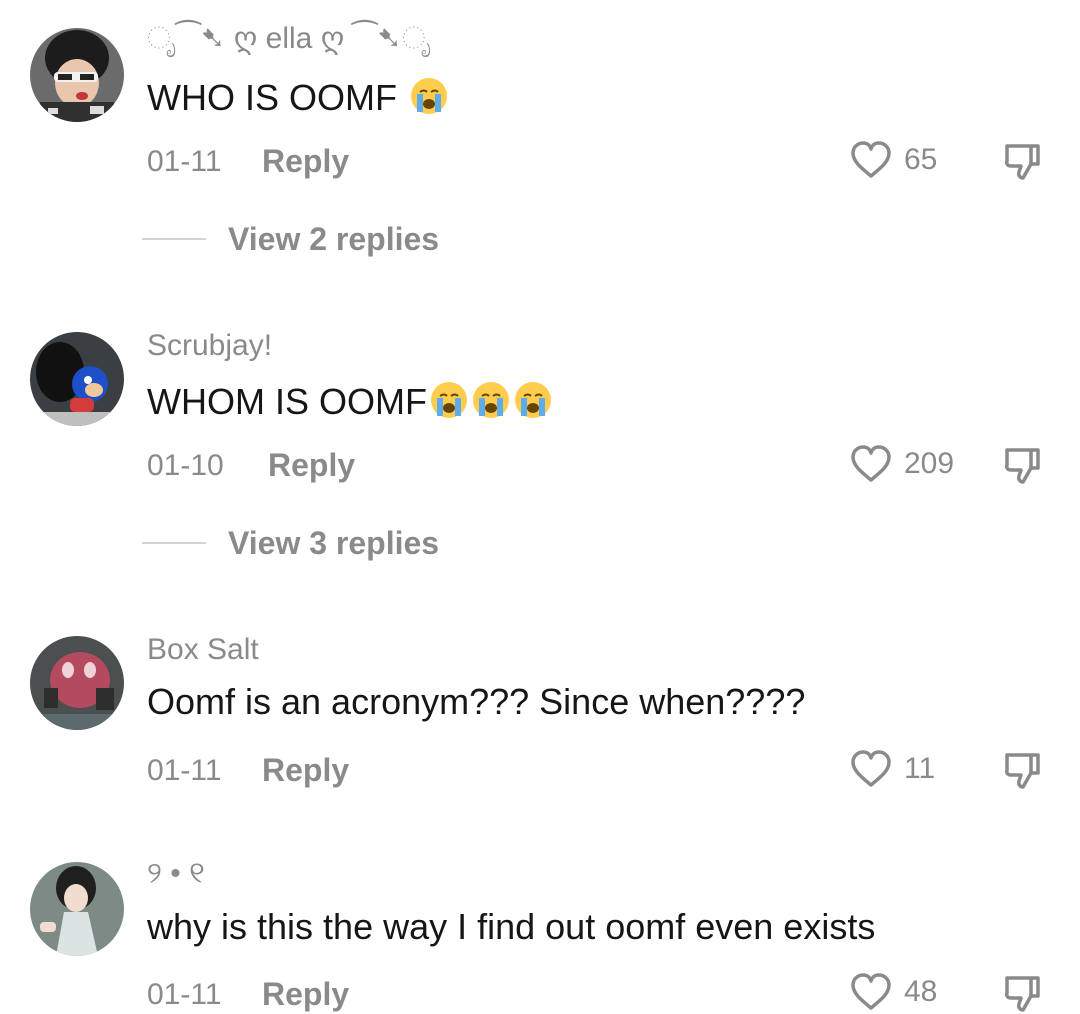 This screenshot has width=1080, height=1014. I want to click on like-button: 65, so click(893, 160).